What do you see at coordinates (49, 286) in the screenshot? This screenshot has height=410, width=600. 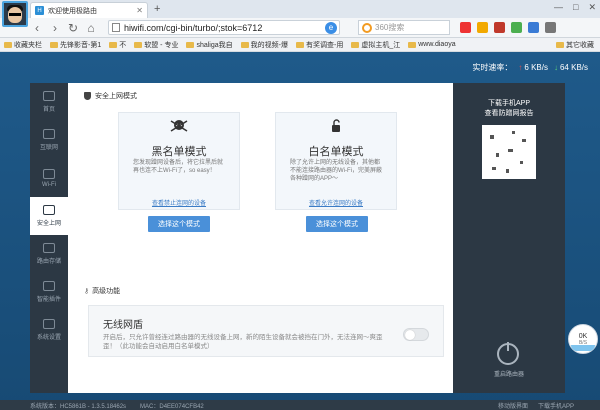 I see `plugin-icon` at bounding box center [49, 286].